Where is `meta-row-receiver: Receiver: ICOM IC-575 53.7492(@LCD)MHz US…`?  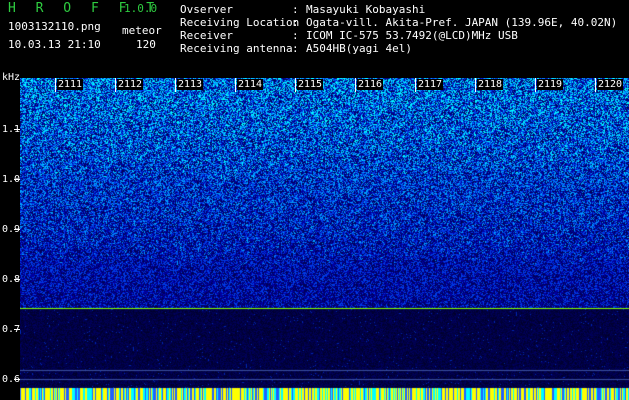
meta-row-receiver: Receiver: ICOM IC-575 53.7492(@LCD)MHz US… is located at coordinates (349, 36).